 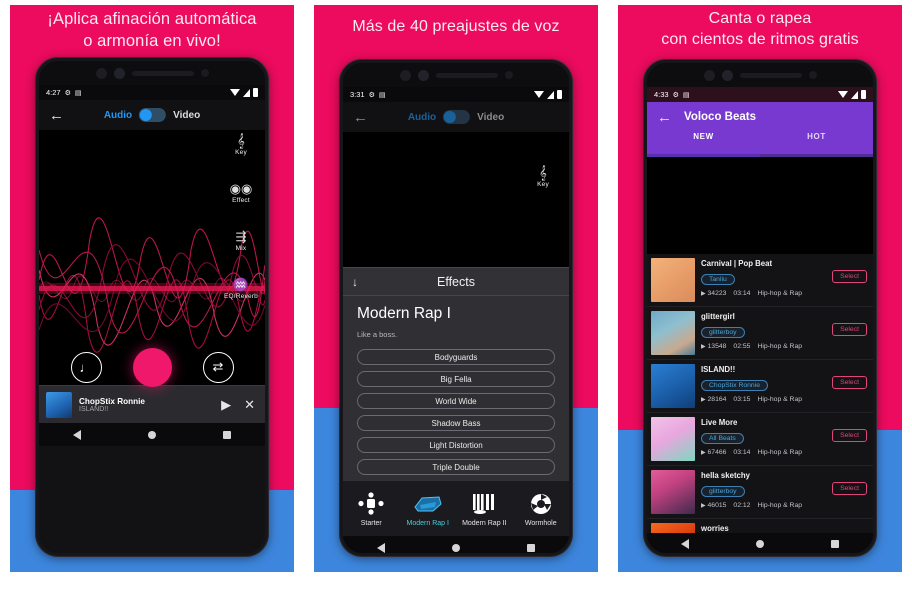 I want to click on tab-starter: Starter, so click(x=371, y=508).